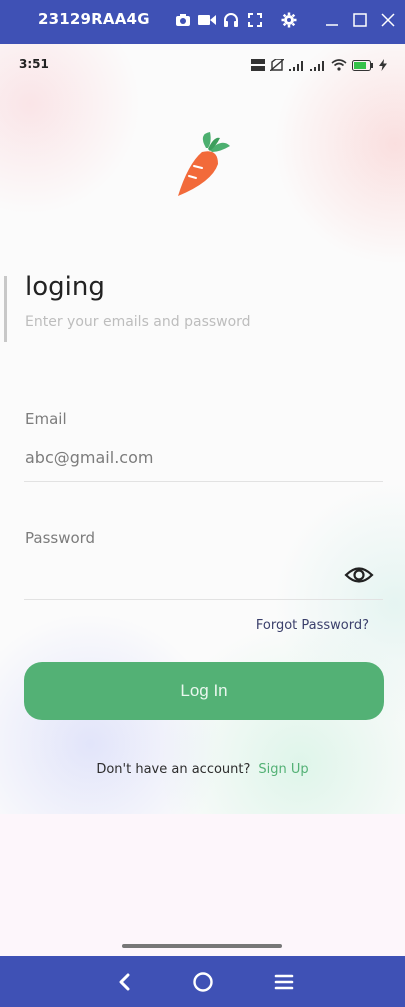 Image resolution: width=405 pixels, height=1007 pixels. Describe the element at coordinates (180, 577) in the screenshot. I see `password-field` at that location.